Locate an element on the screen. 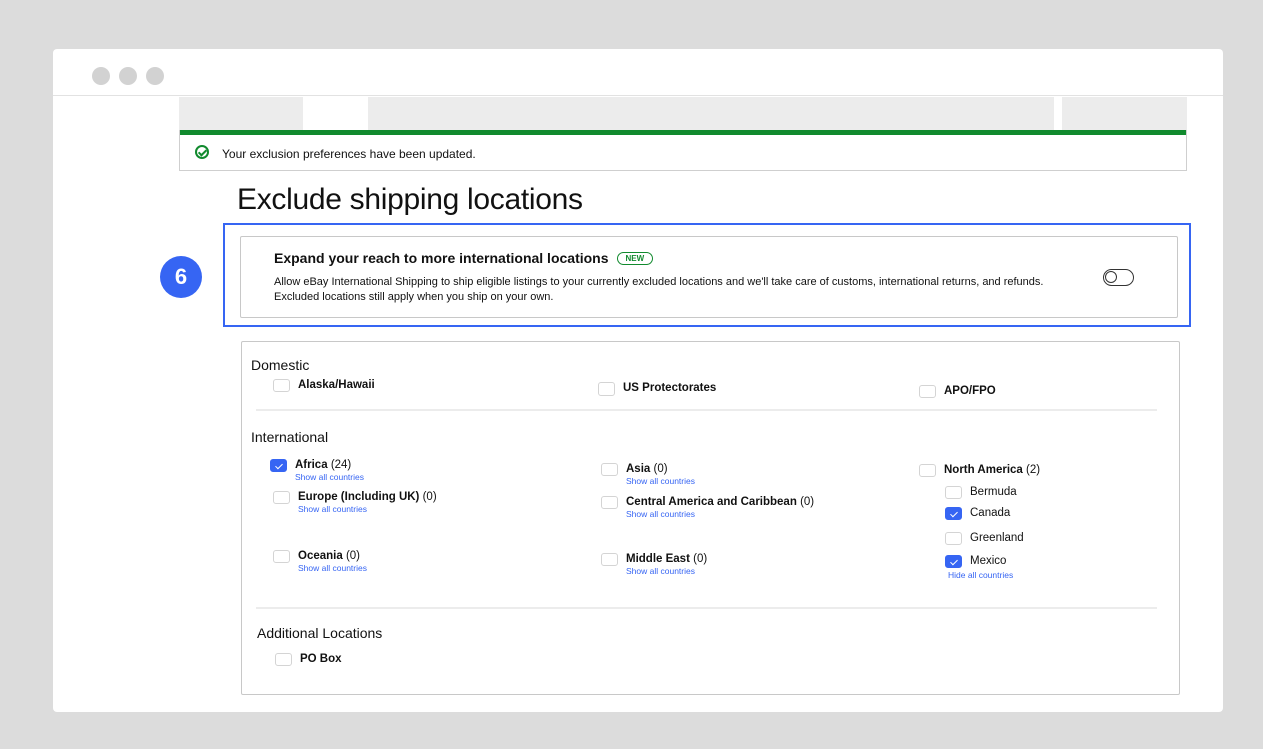 The image size is (1263, 749). region-label: Central America and Caribbean is located at coordinates (711, 502).